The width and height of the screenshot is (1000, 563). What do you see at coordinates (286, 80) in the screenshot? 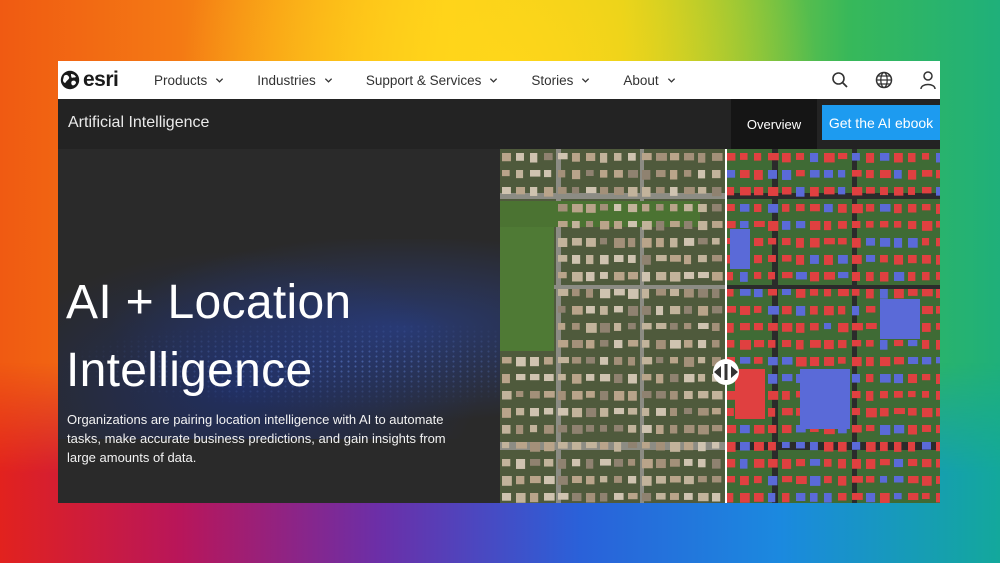
I see `nav-item-label: Industries` at bounding box center [286, 80].